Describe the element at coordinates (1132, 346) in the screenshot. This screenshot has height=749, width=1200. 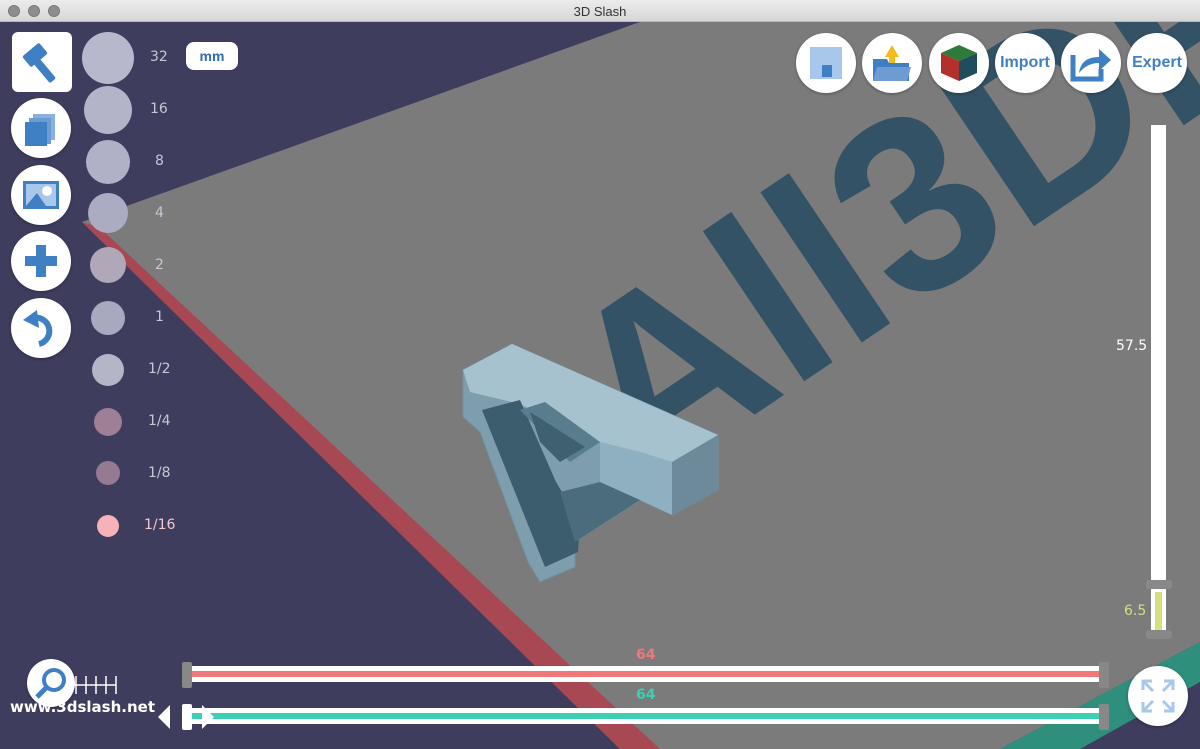
I see `z-slider-top-value: 57.5` at that location.